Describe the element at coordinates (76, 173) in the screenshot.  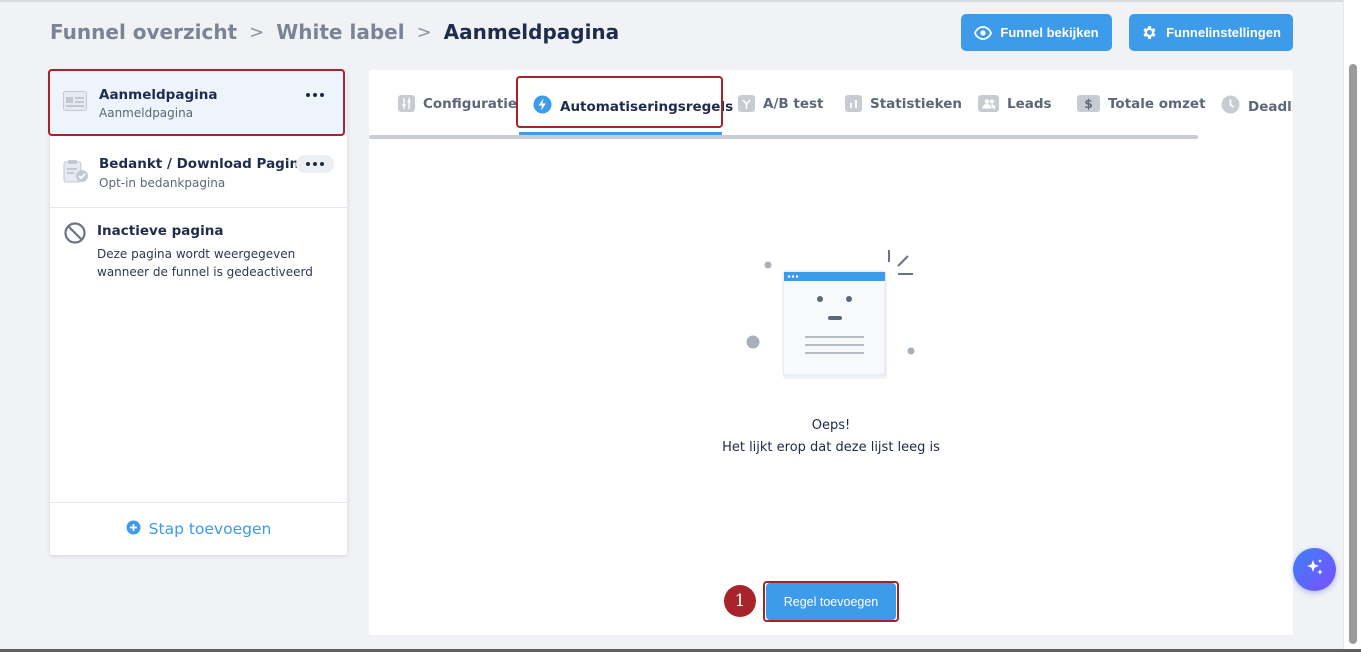
I see `clipboard-check-icon` at that location.